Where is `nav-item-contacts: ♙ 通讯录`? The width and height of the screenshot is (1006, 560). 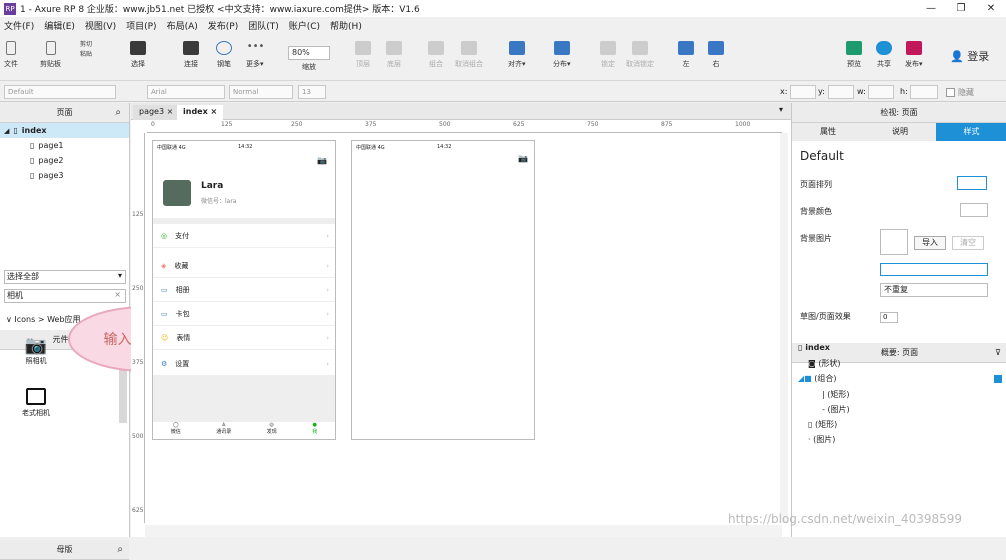 nav-item-contacts: ♙ 通讯录 is located at coordinates (223, 431).